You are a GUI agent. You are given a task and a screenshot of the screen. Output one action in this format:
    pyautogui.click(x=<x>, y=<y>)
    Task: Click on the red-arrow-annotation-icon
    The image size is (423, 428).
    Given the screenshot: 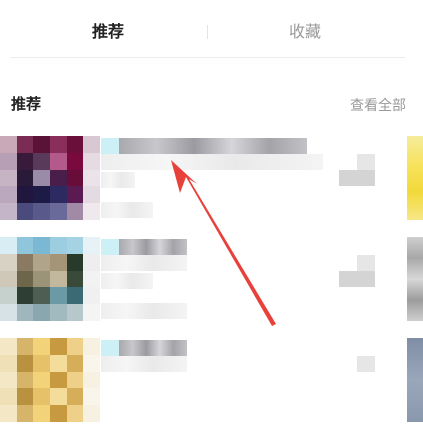 What is the action you would take?
    pyautogui.click(x=223, y=243)
    